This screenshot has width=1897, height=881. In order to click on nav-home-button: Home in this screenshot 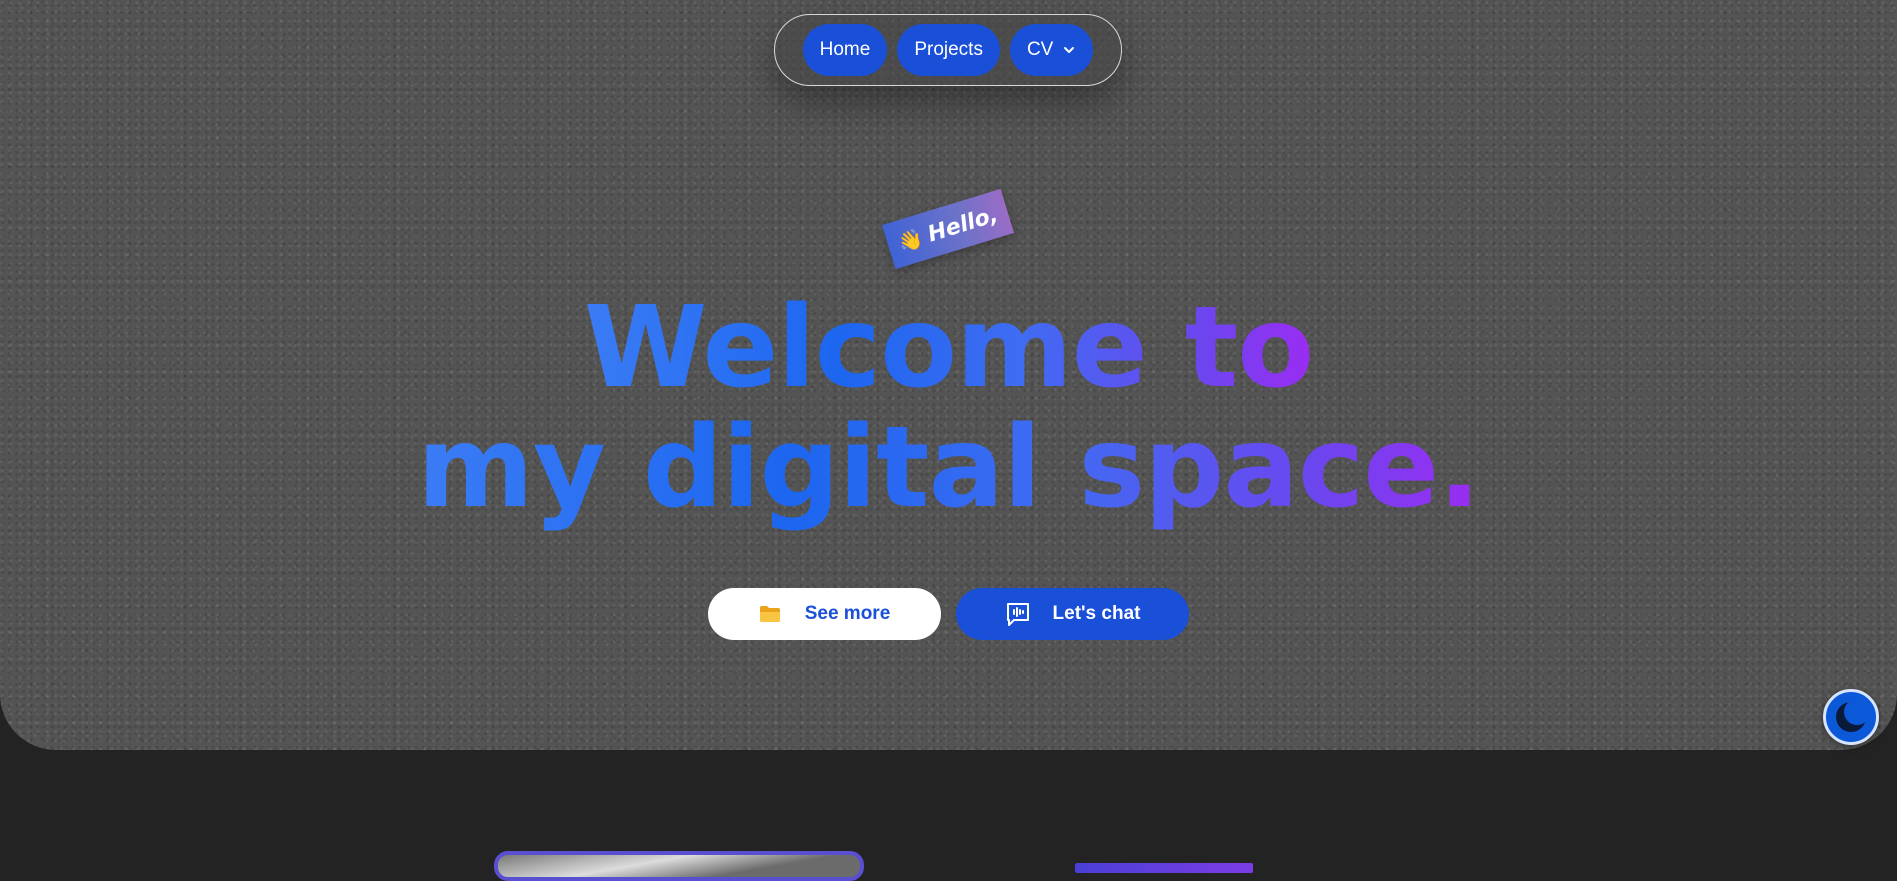, I will do `click(845, 50)`.